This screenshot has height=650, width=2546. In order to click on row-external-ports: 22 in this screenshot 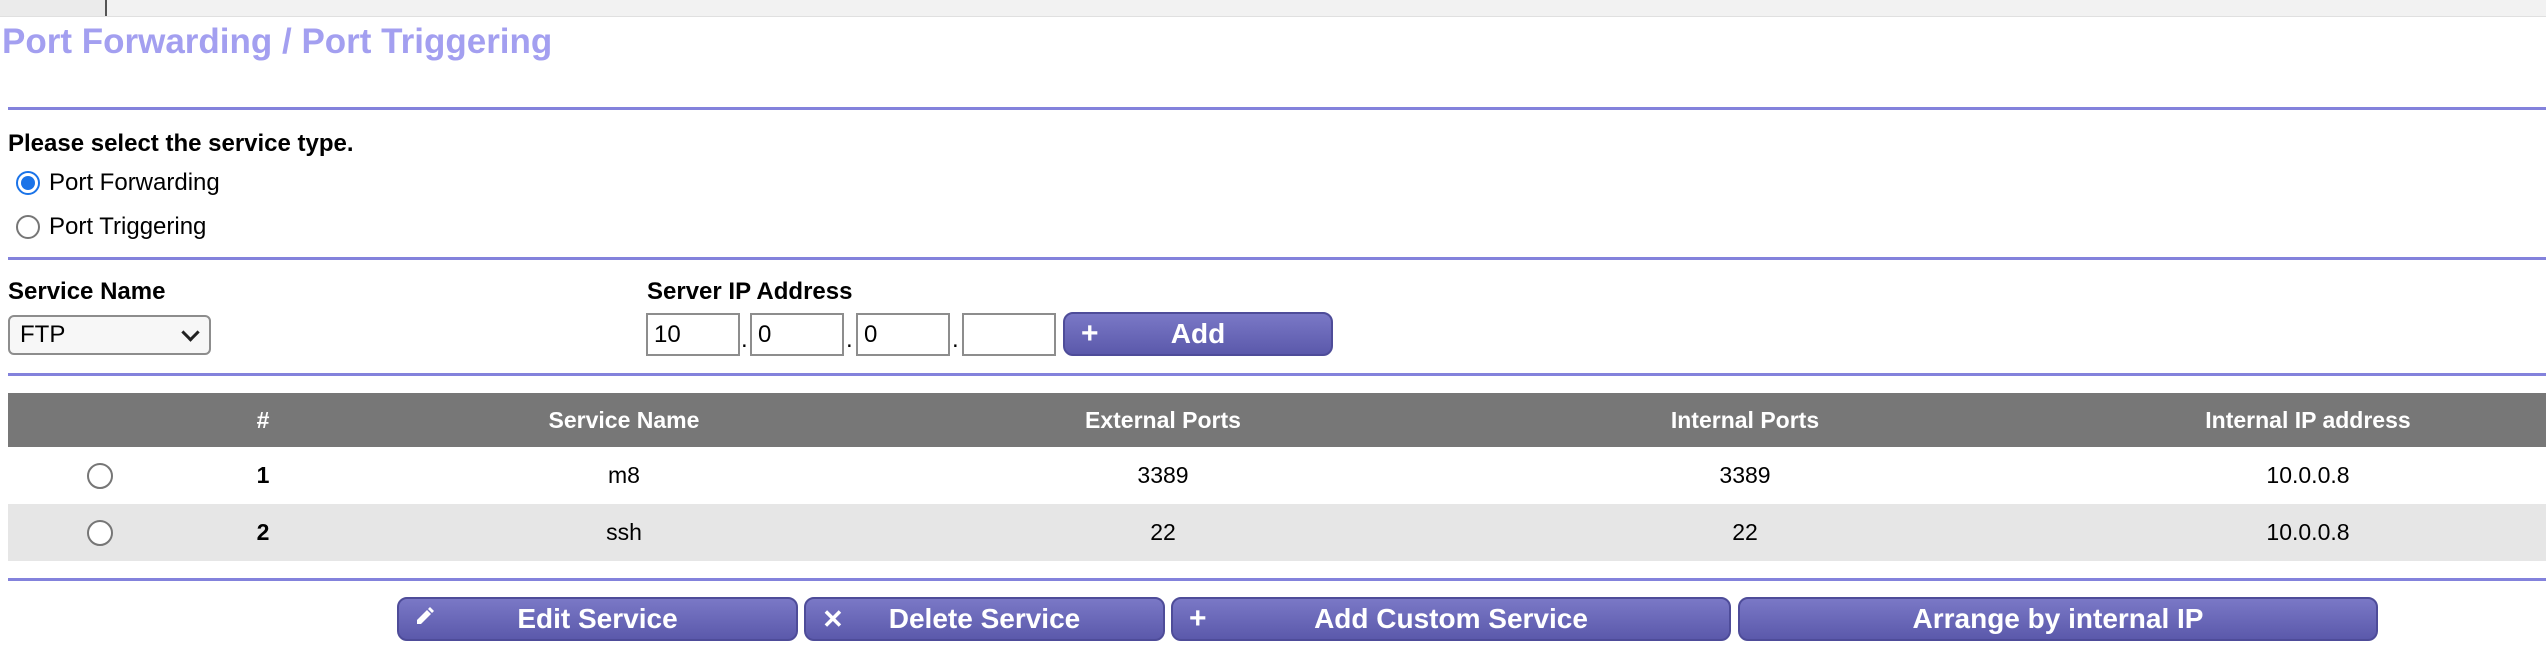, I will do `click(1163, 532)`.